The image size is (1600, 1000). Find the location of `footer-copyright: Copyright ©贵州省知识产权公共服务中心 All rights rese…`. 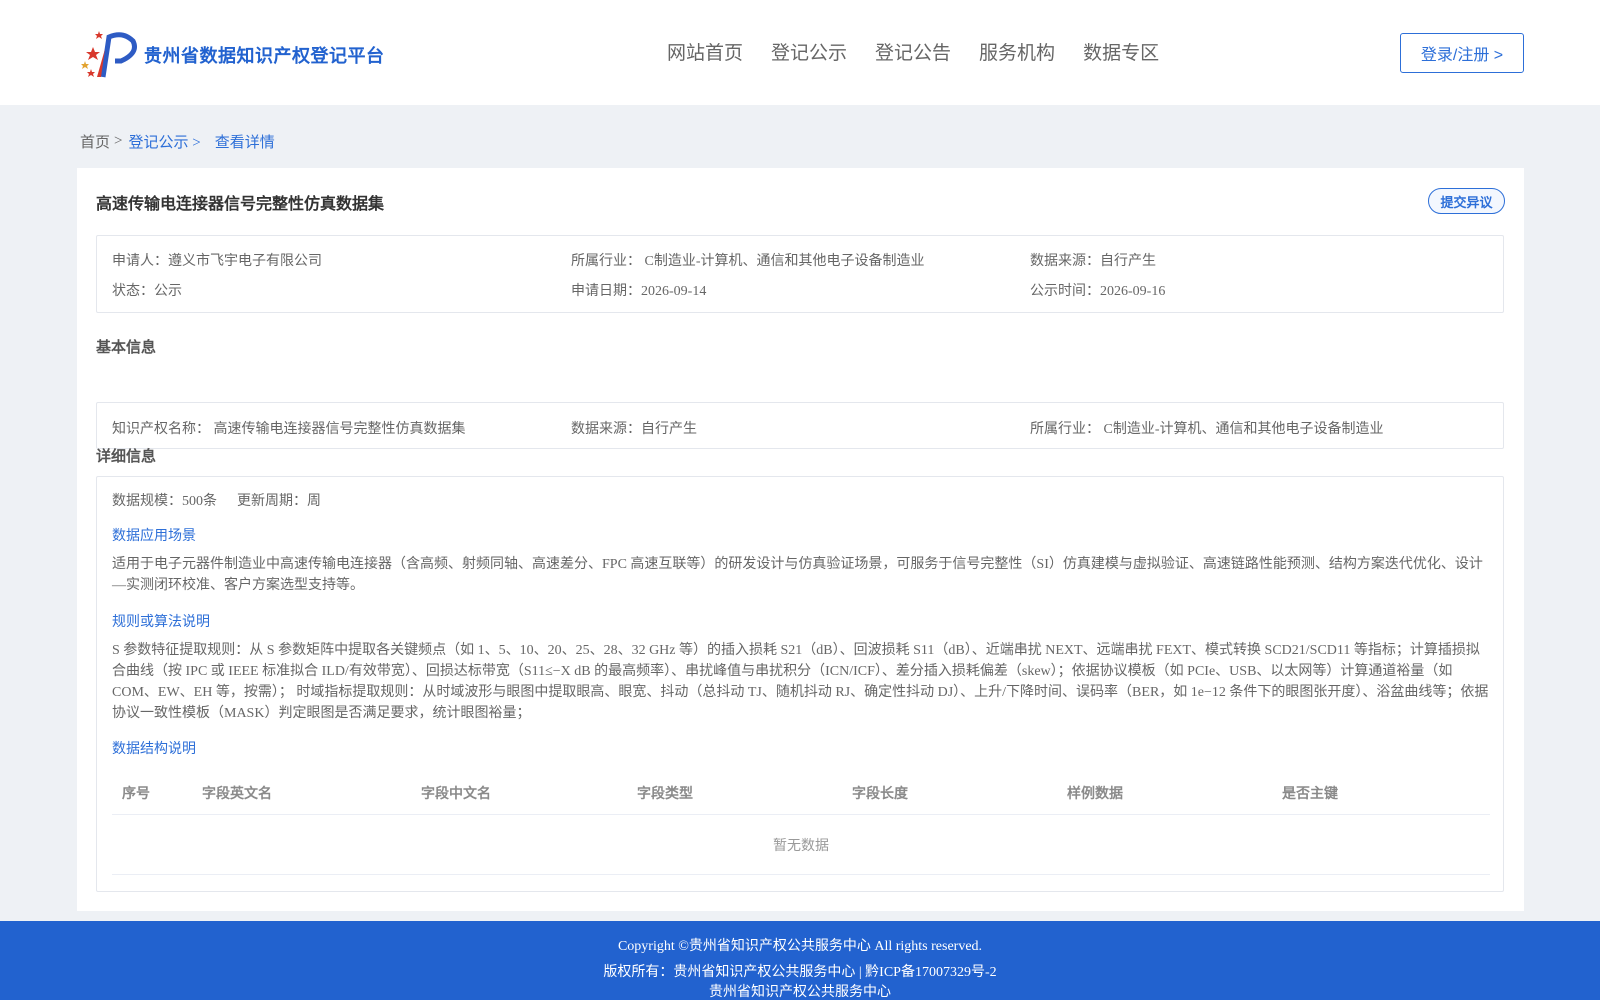

footer-copyright: Copyright ©贵州省知识产权公共服务中心 All rights rese… is located at coordinates (800, 946).